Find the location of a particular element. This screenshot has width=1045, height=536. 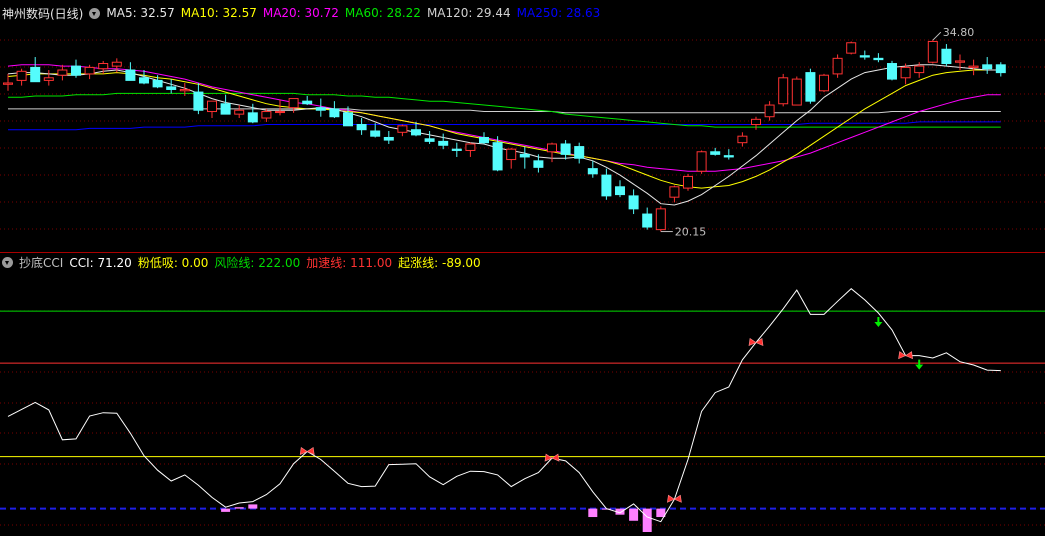

indicator-label-4: 起涨线: -89.00 is located at coordinates (439, 262).